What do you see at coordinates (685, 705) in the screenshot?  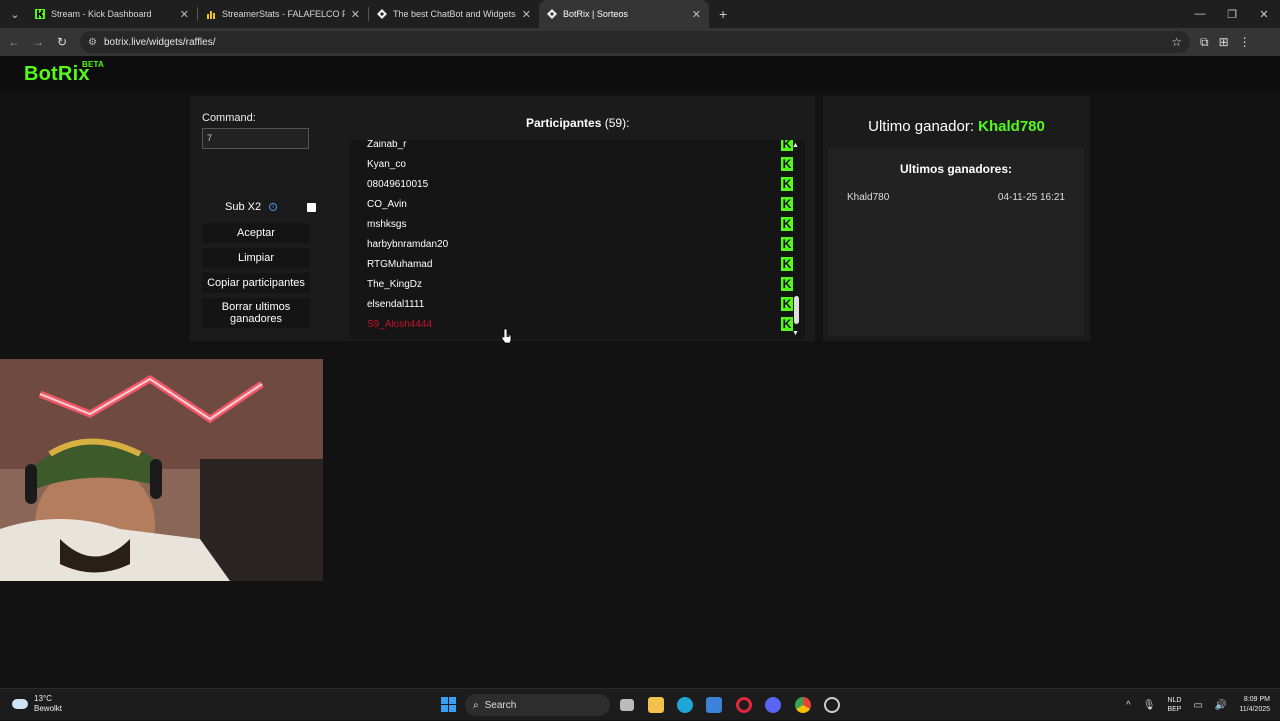 I see `edge-icon` at bounding box center [685, 705].